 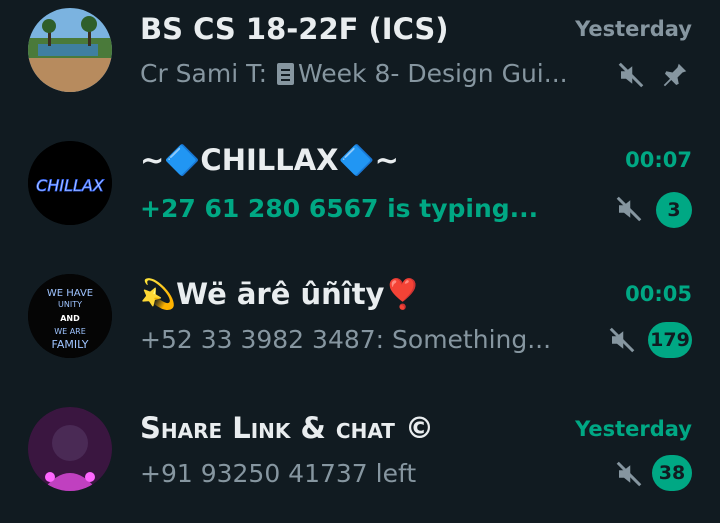 I want to click on chat-title: BS CS 18-22F (ICS), so click(x=294, y=29).